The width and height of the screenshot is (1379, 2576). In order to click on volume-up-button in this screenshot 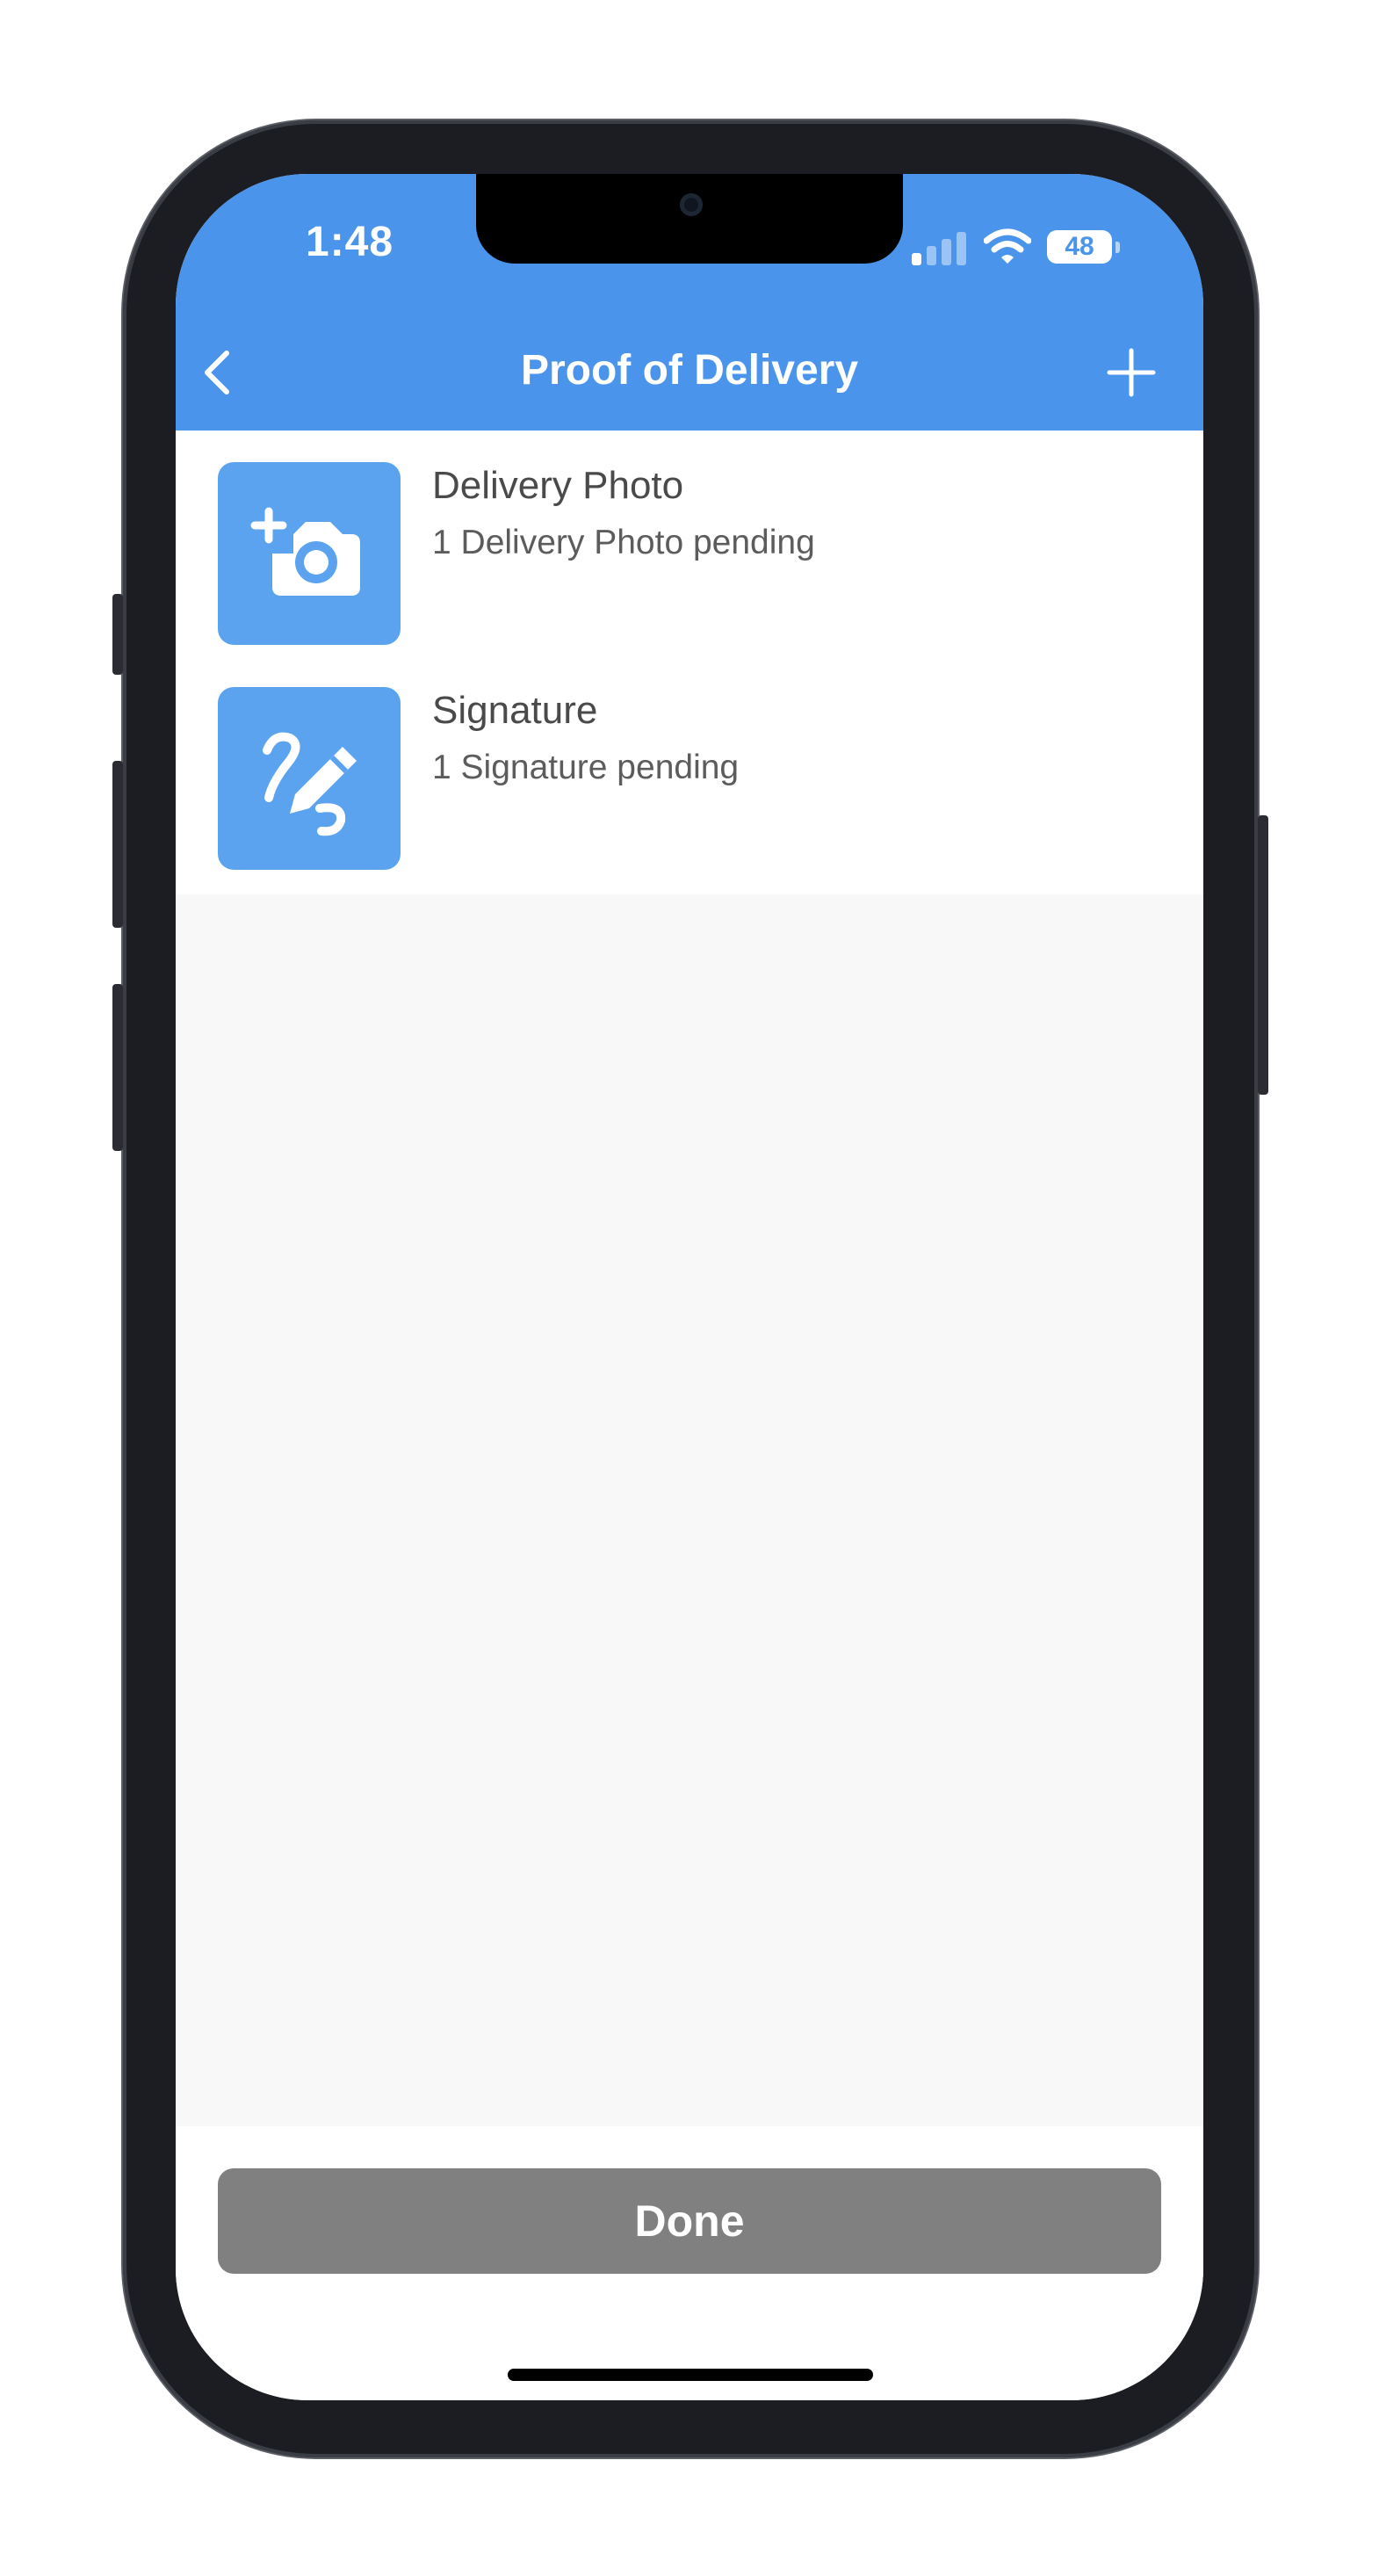, I will do `click(117, 844)`.